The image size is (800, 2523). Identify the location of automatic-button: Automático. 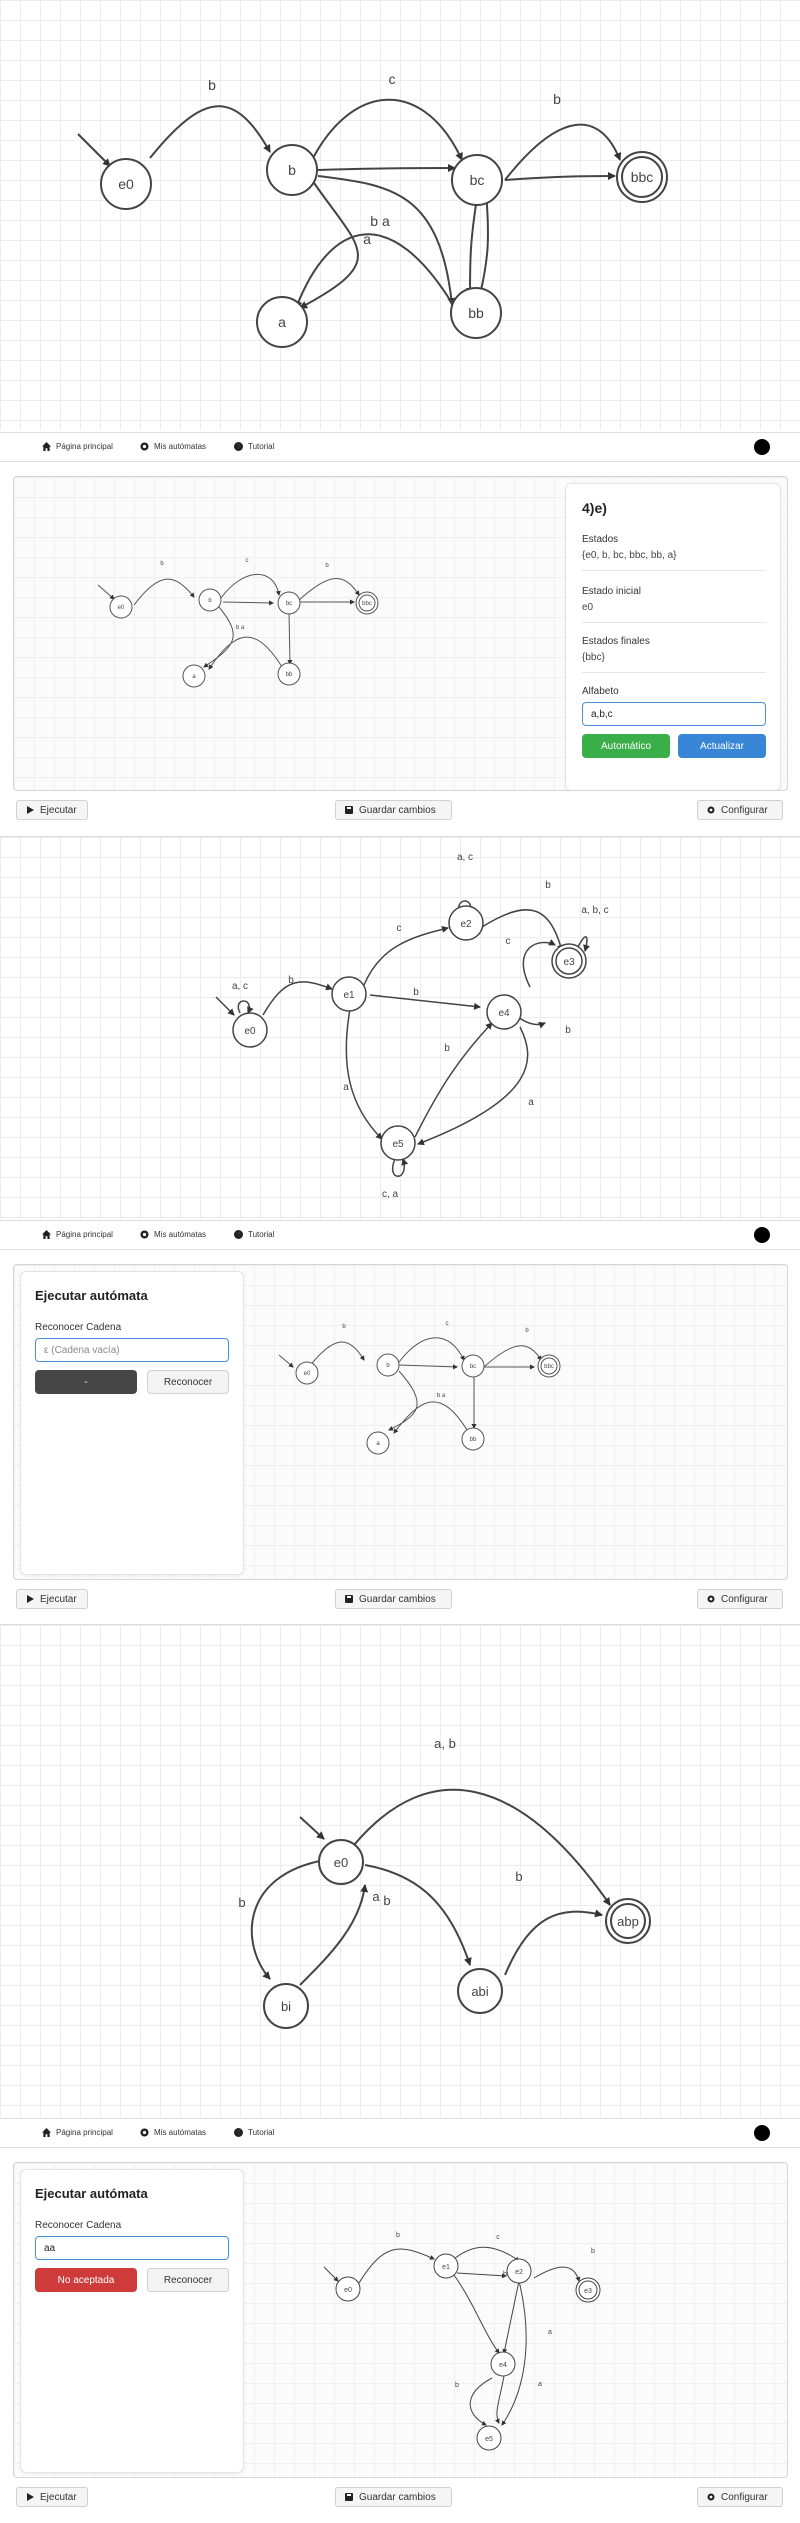
(626, 746).